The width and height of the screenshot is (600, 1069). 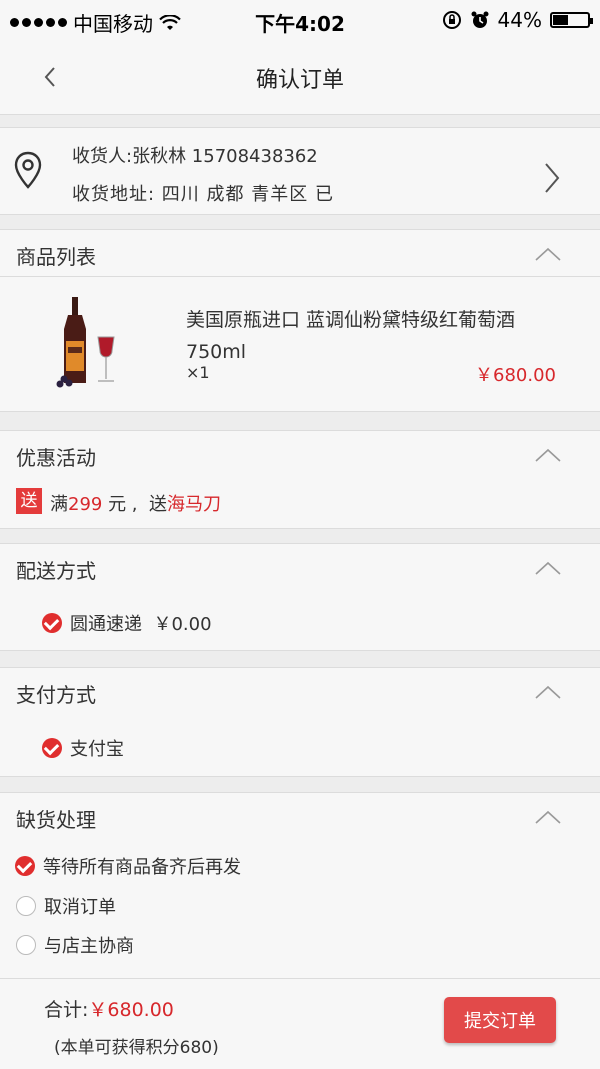 What do you see at coordinates (141, 624) in the screenshot?
I see `shipping-option-label: 圆通速递 ￥0.00` at bounding box center [141, 624].